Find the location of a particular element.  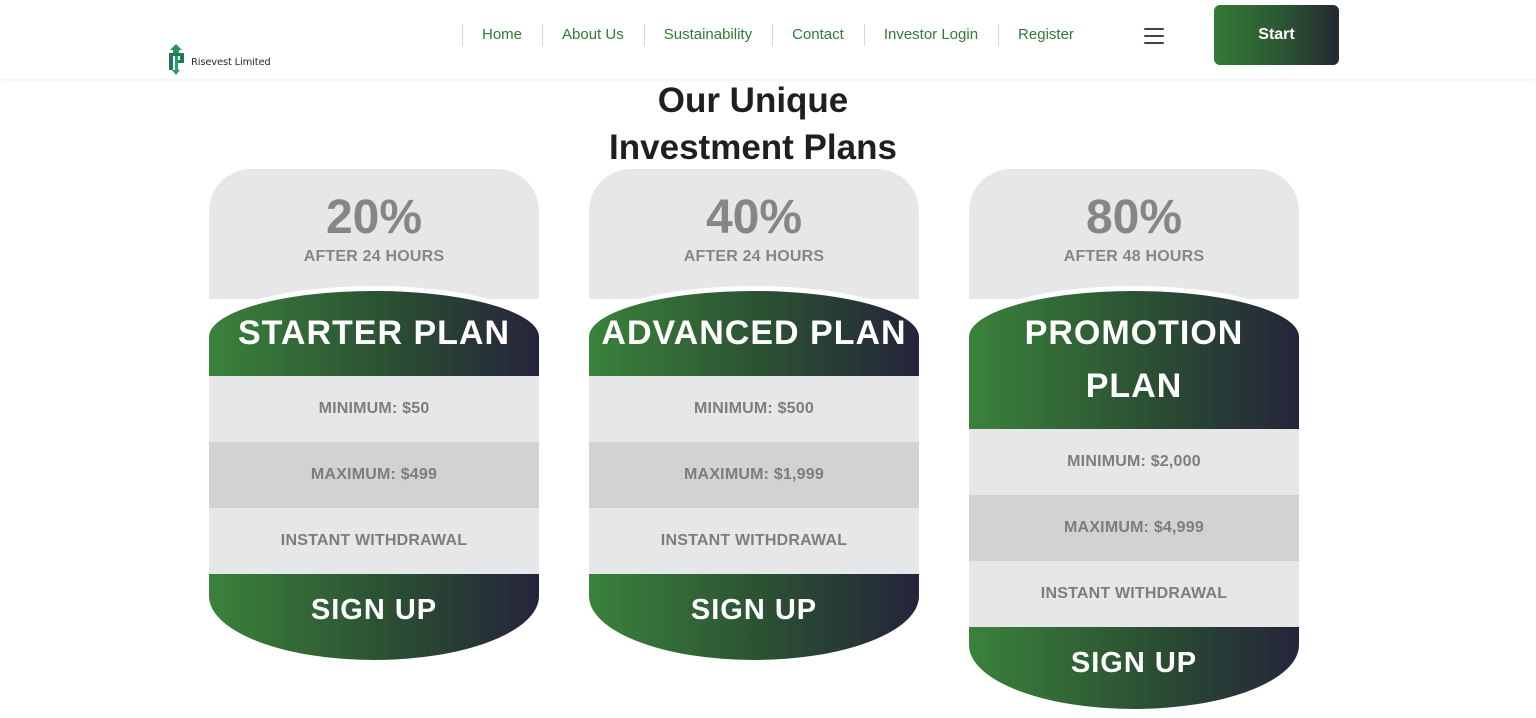

plan-rate: 40% is located at coordinates (754, 217).